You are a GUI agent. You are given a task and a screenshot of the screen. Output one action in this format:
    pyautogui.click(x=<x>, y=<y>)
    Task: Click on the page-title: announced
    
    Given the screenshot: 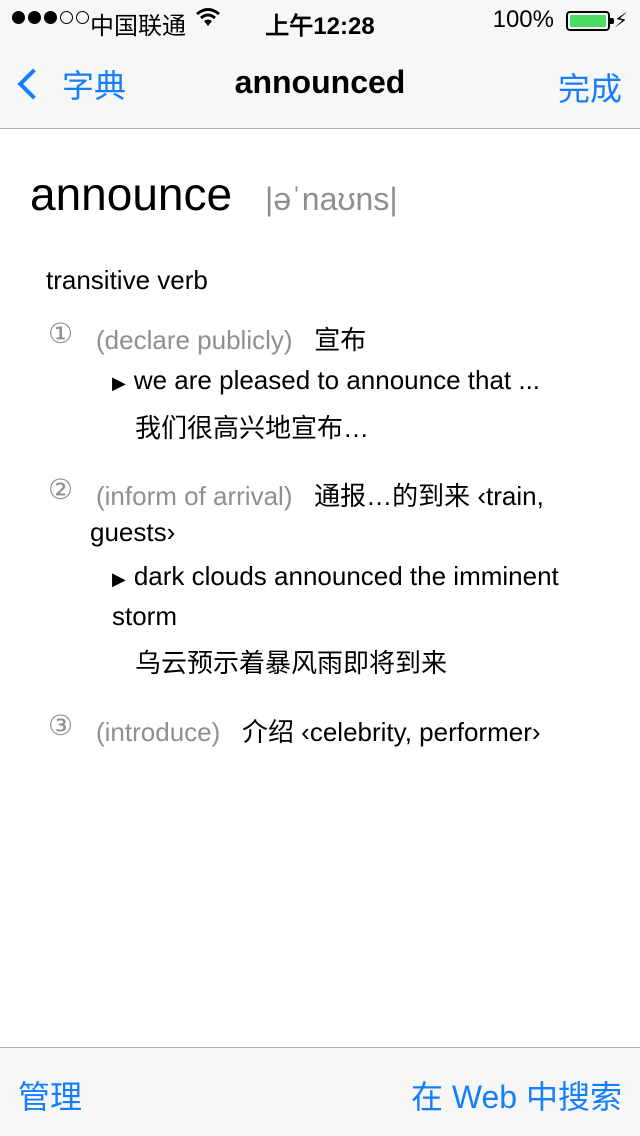 What is the action you would take?
    pyautogui.click(x=320, y=82)
    